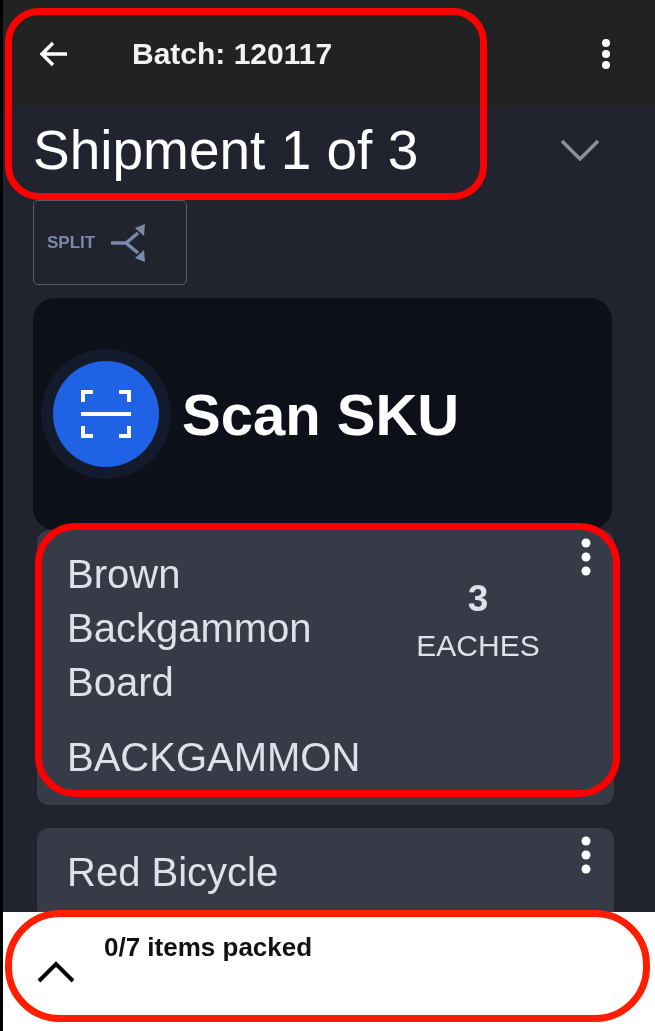 The width and height of the screenshot is (655, 1031). What do you see at coordinates (106, 414) in the screenshot?
I see `scan-icon` at bounding box center [106, 414].